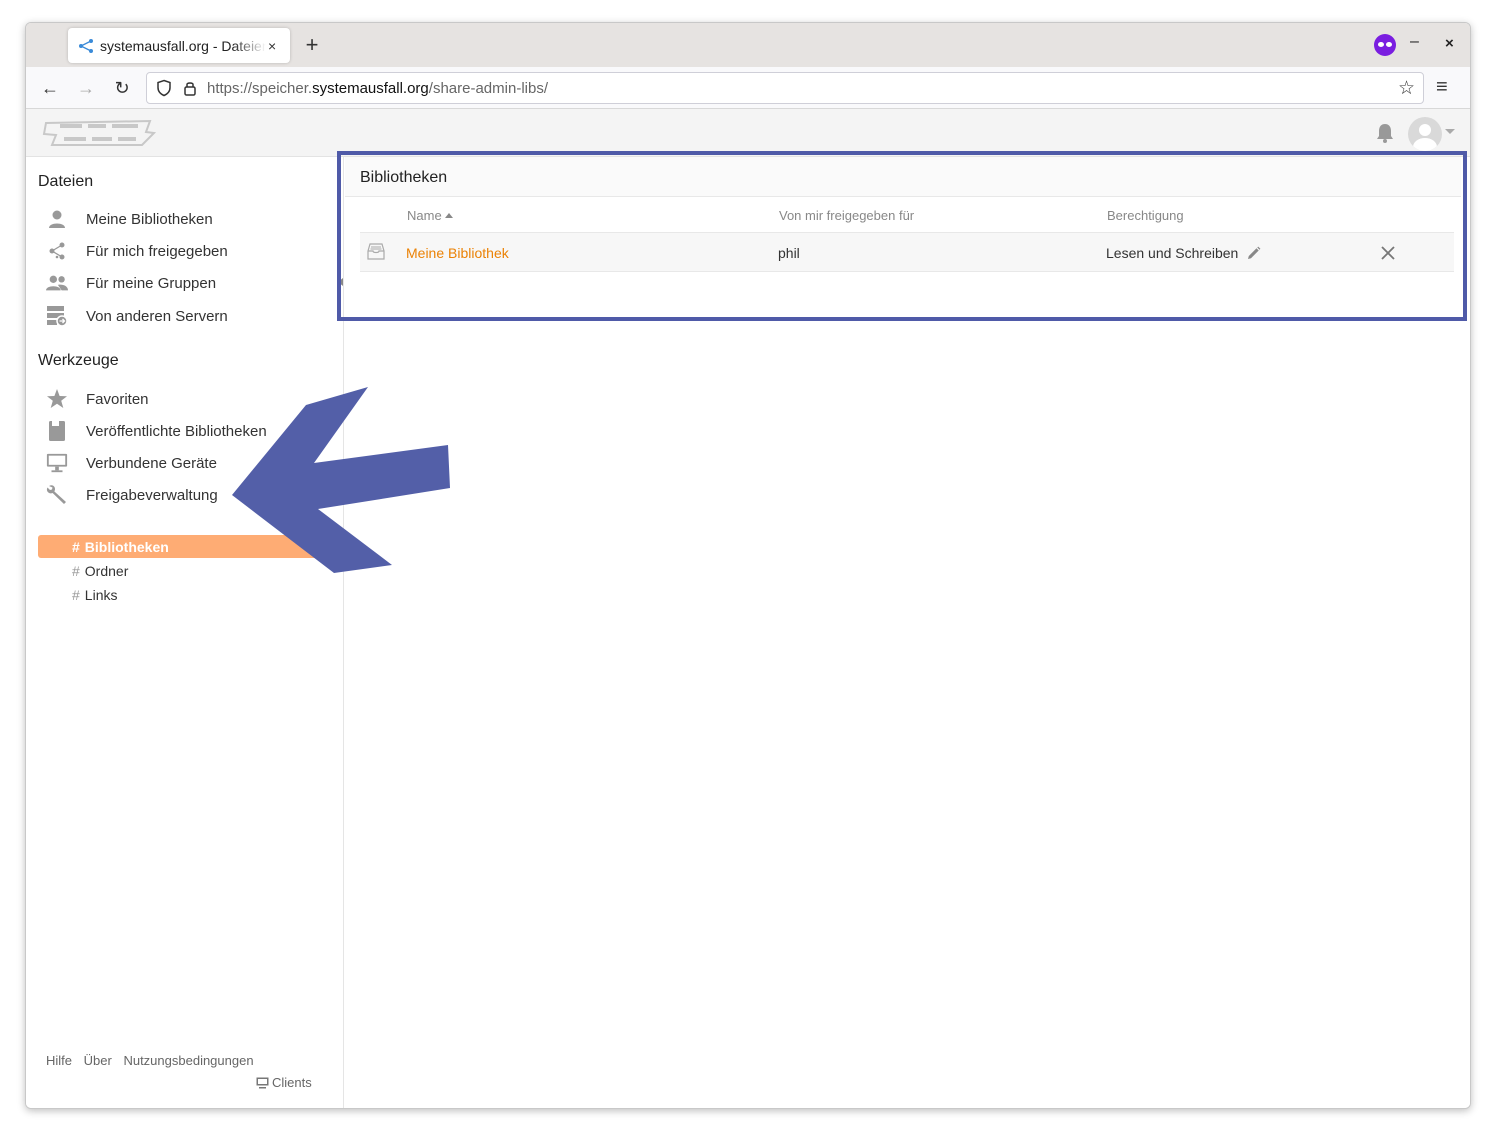 The width and height of the screenshot is (1496, 1137). I want to click on user-icon, so click(57, 219).